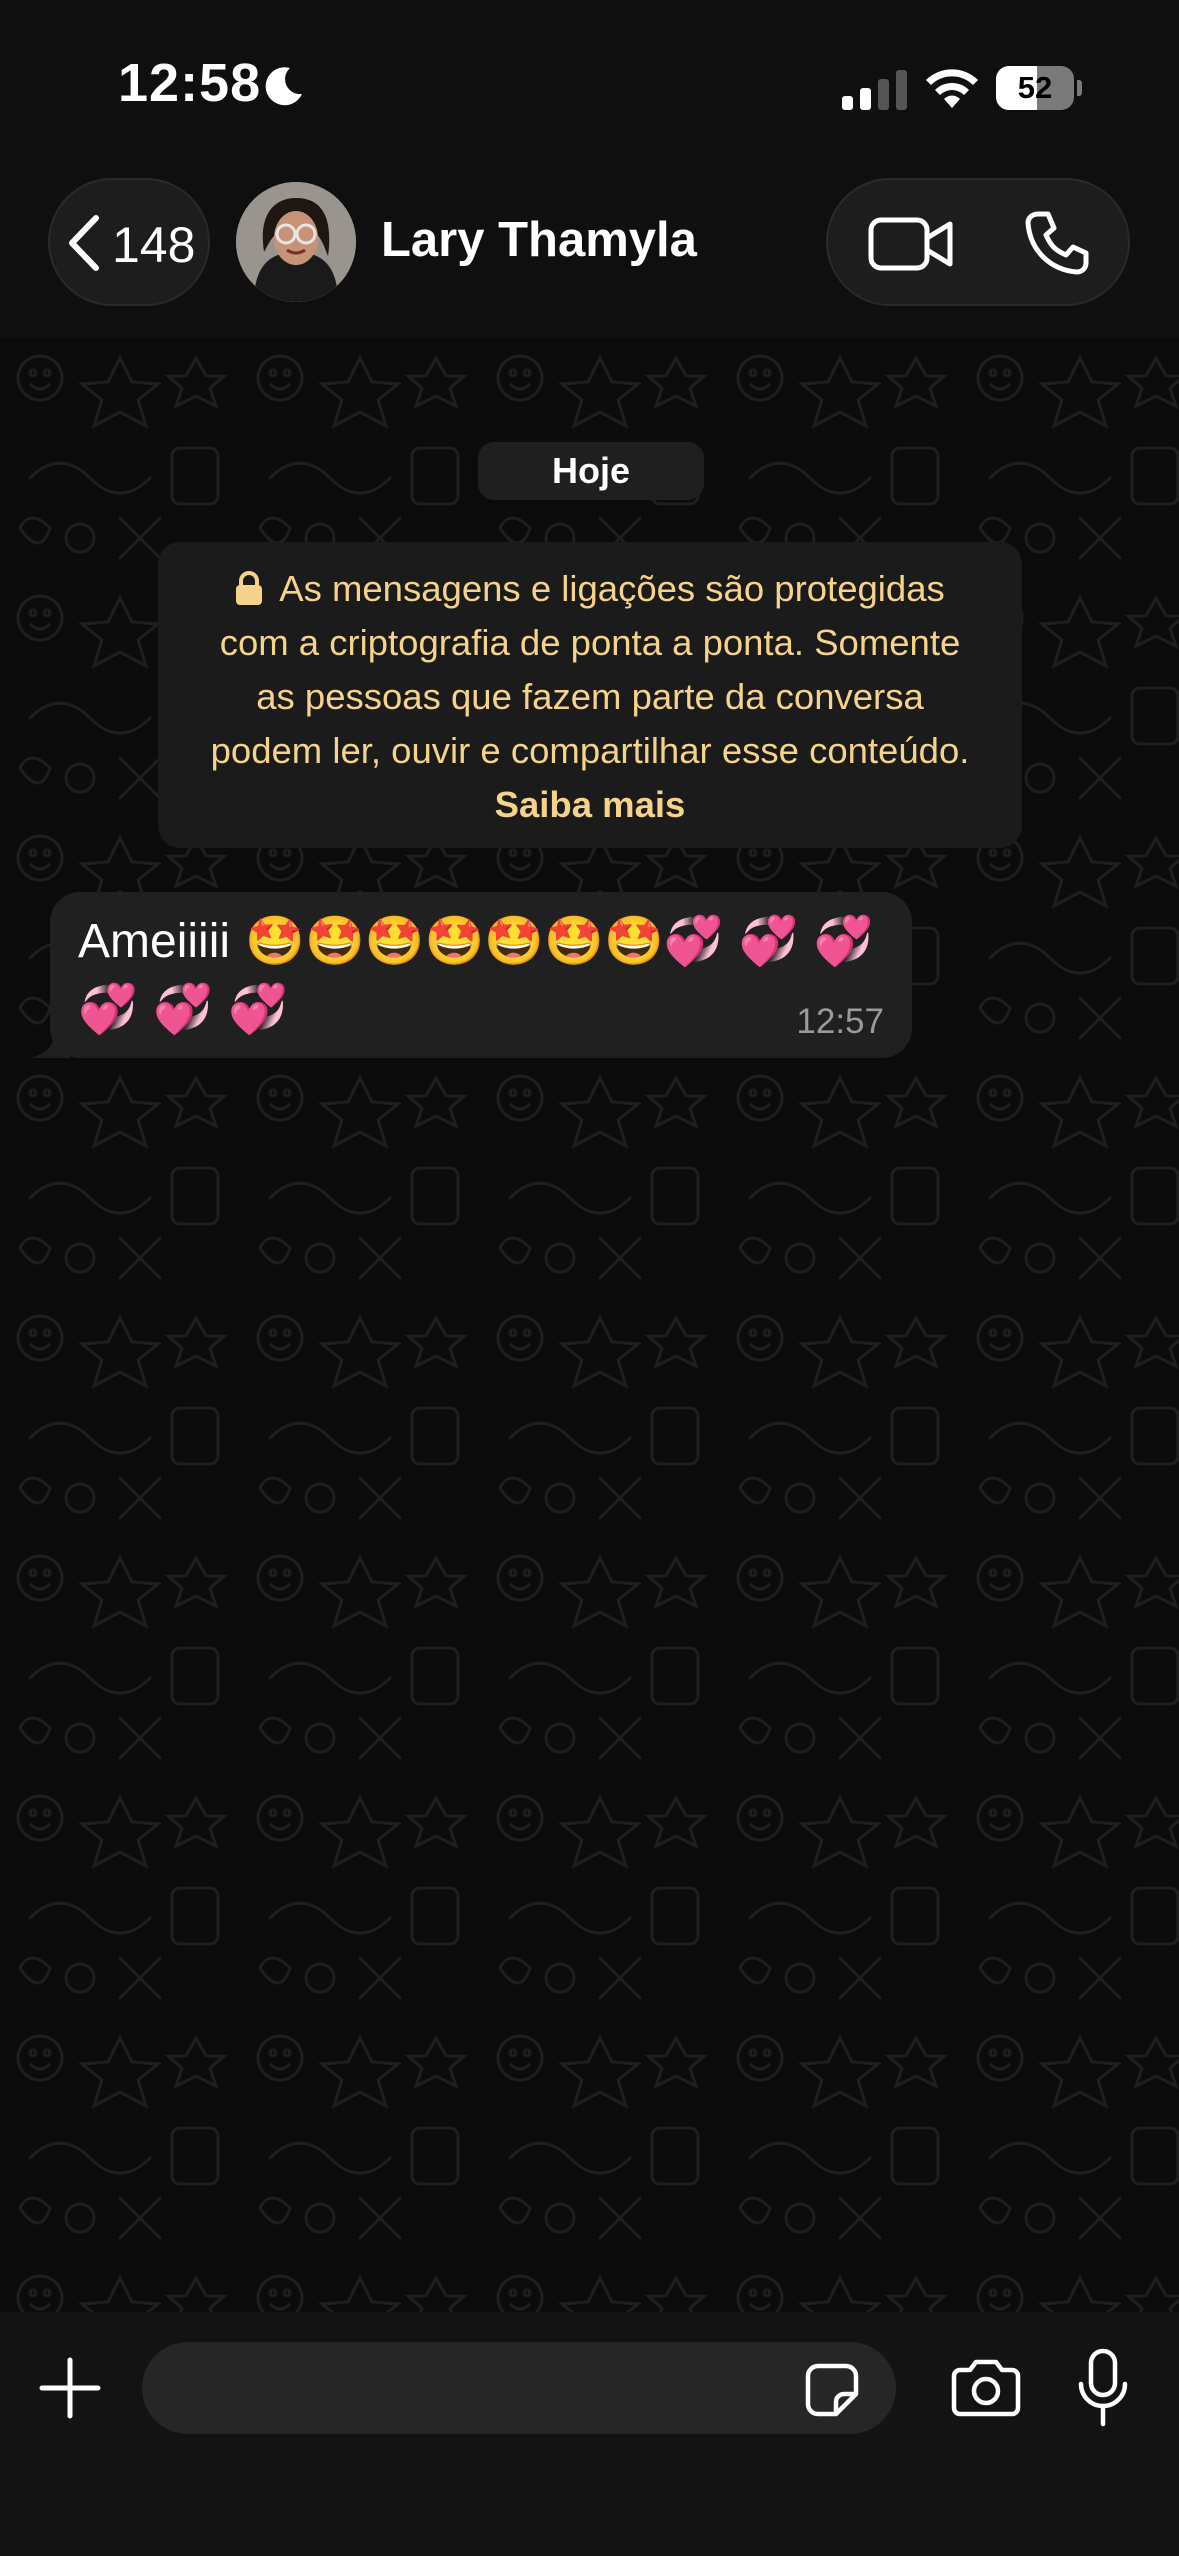 Image resolution: width=1179 pixels, height=2556 pixels. What do you see at coordinates (589, 85) in the screenshot?
I see `status-bar: 12:58 52` at bounding box center [589, 85].